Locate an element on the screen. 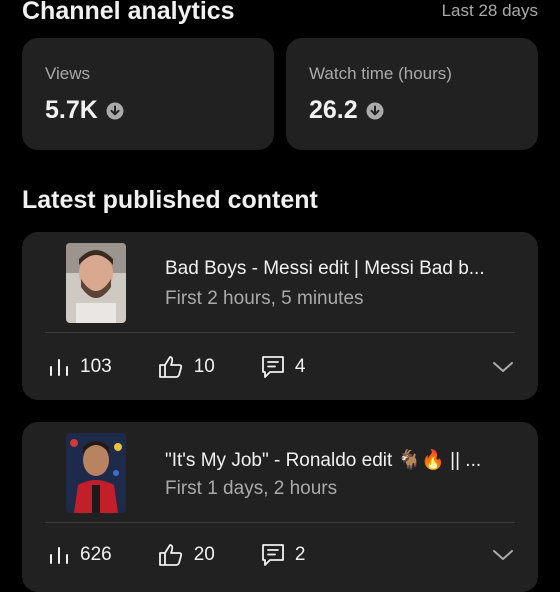  comments-count: 4 is located at coordinates (300, 366).